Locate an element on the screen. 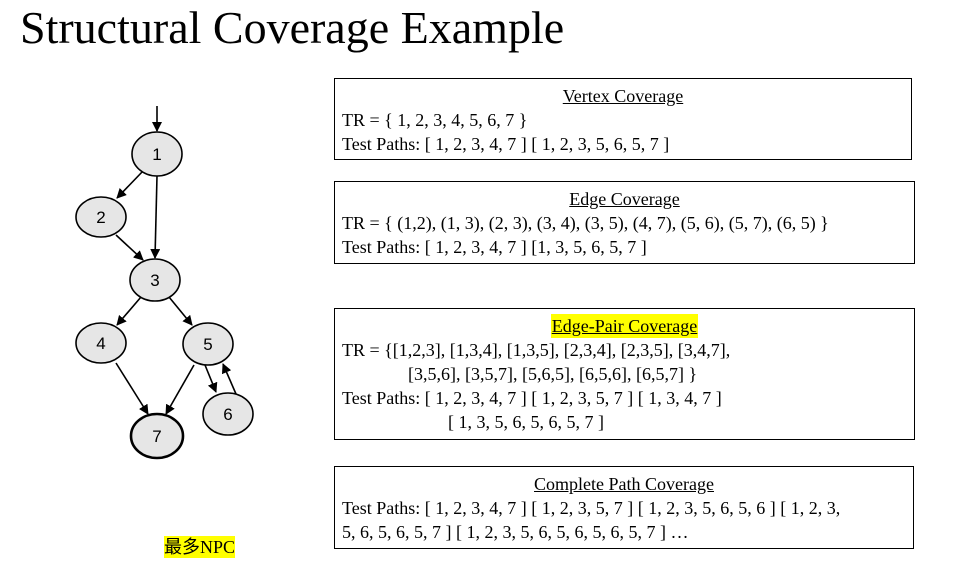 This screenshot has width=960, height=581. node-7-label: 7 is located at coordinates (156, 436).